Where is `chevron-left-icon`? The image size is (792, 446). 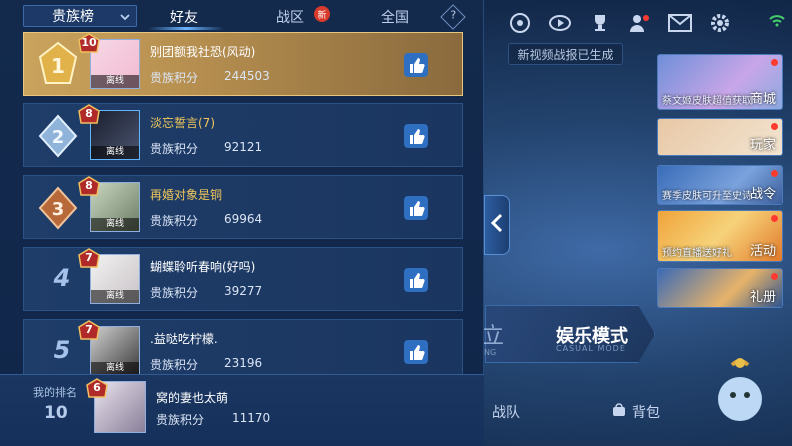 chevron-left-icon is located at coordinates (496, 225).